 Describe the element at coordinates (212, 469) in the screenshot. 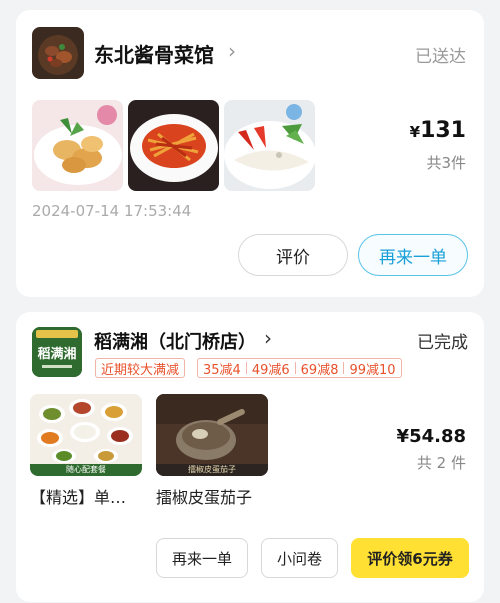

I see `image-caption: 擂椒皮蛋茄子` at that location.